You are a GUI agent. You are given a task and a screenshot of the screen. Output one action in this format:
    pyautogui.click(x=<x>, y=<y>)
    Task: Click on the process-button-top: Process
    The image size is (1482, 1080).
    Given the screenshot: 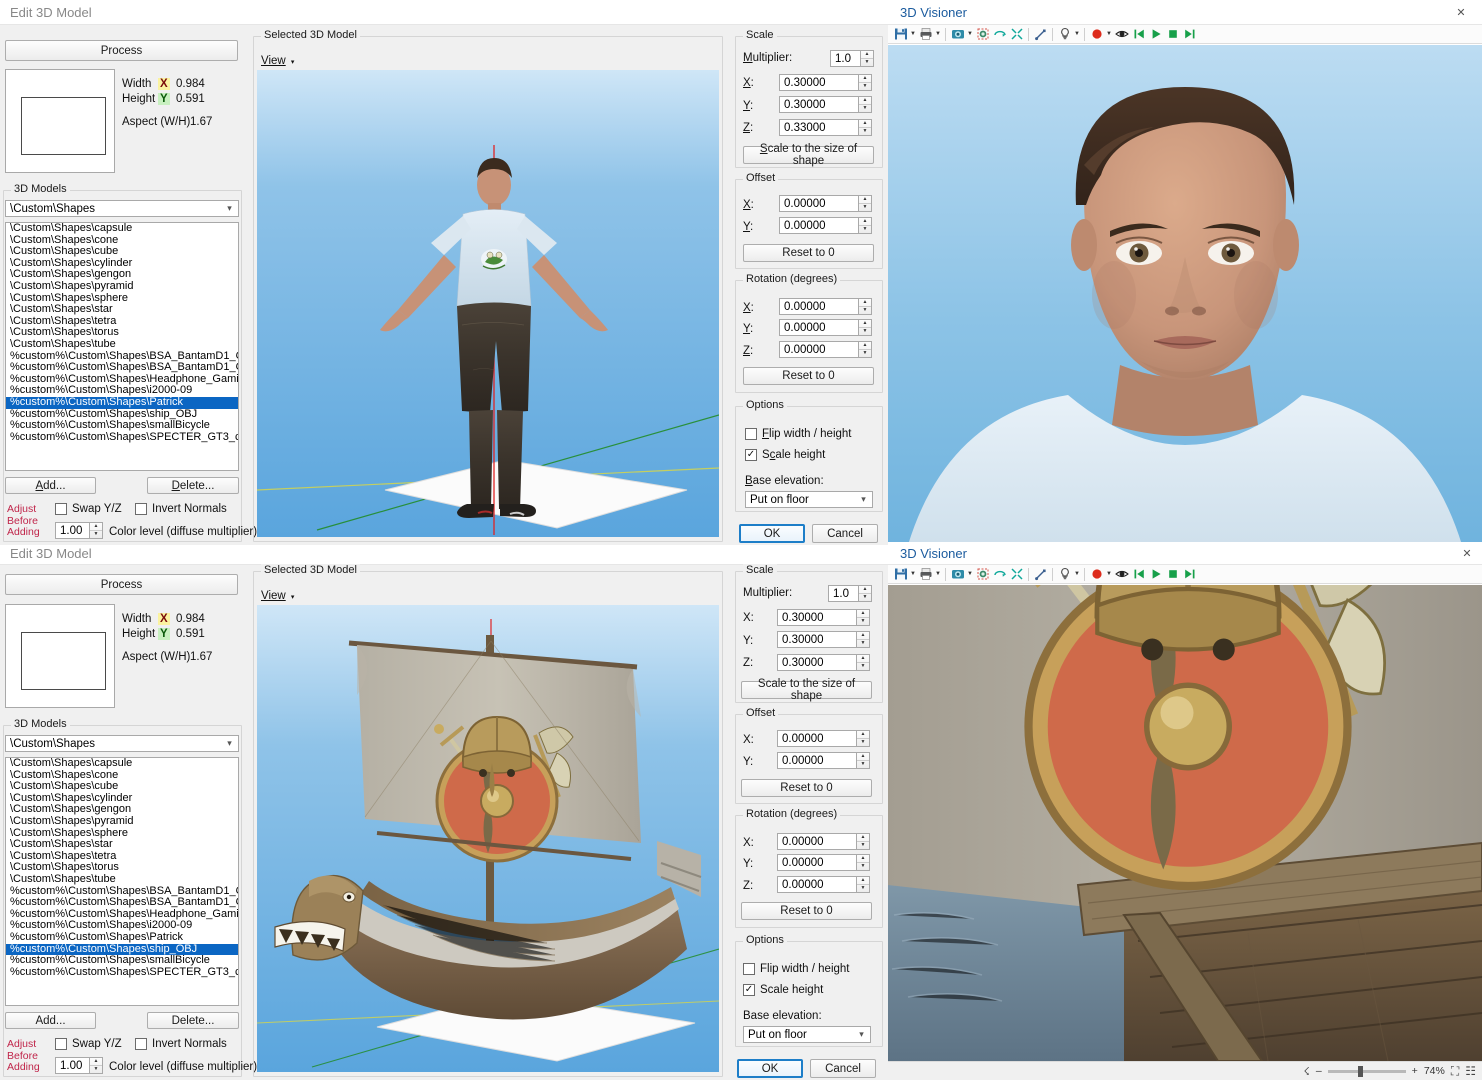 What is the action you would take?
    pyautogui.click(x=121, y=50)
    